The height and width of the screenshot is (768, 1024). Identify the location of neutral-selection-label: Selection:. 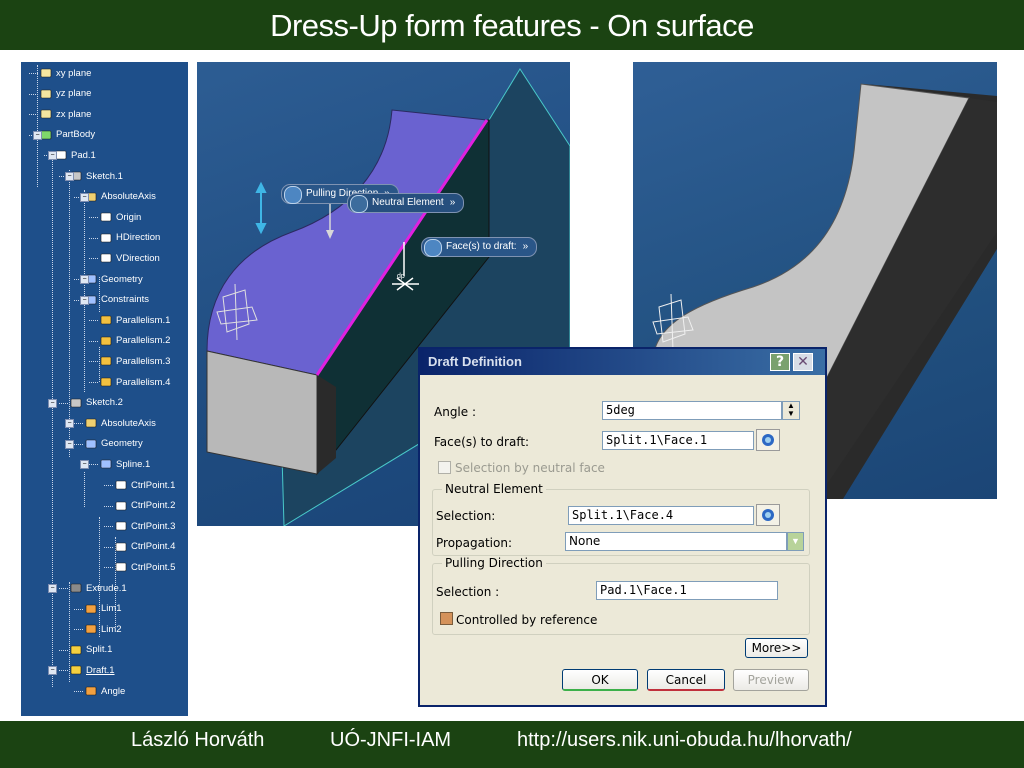
(466, 516).